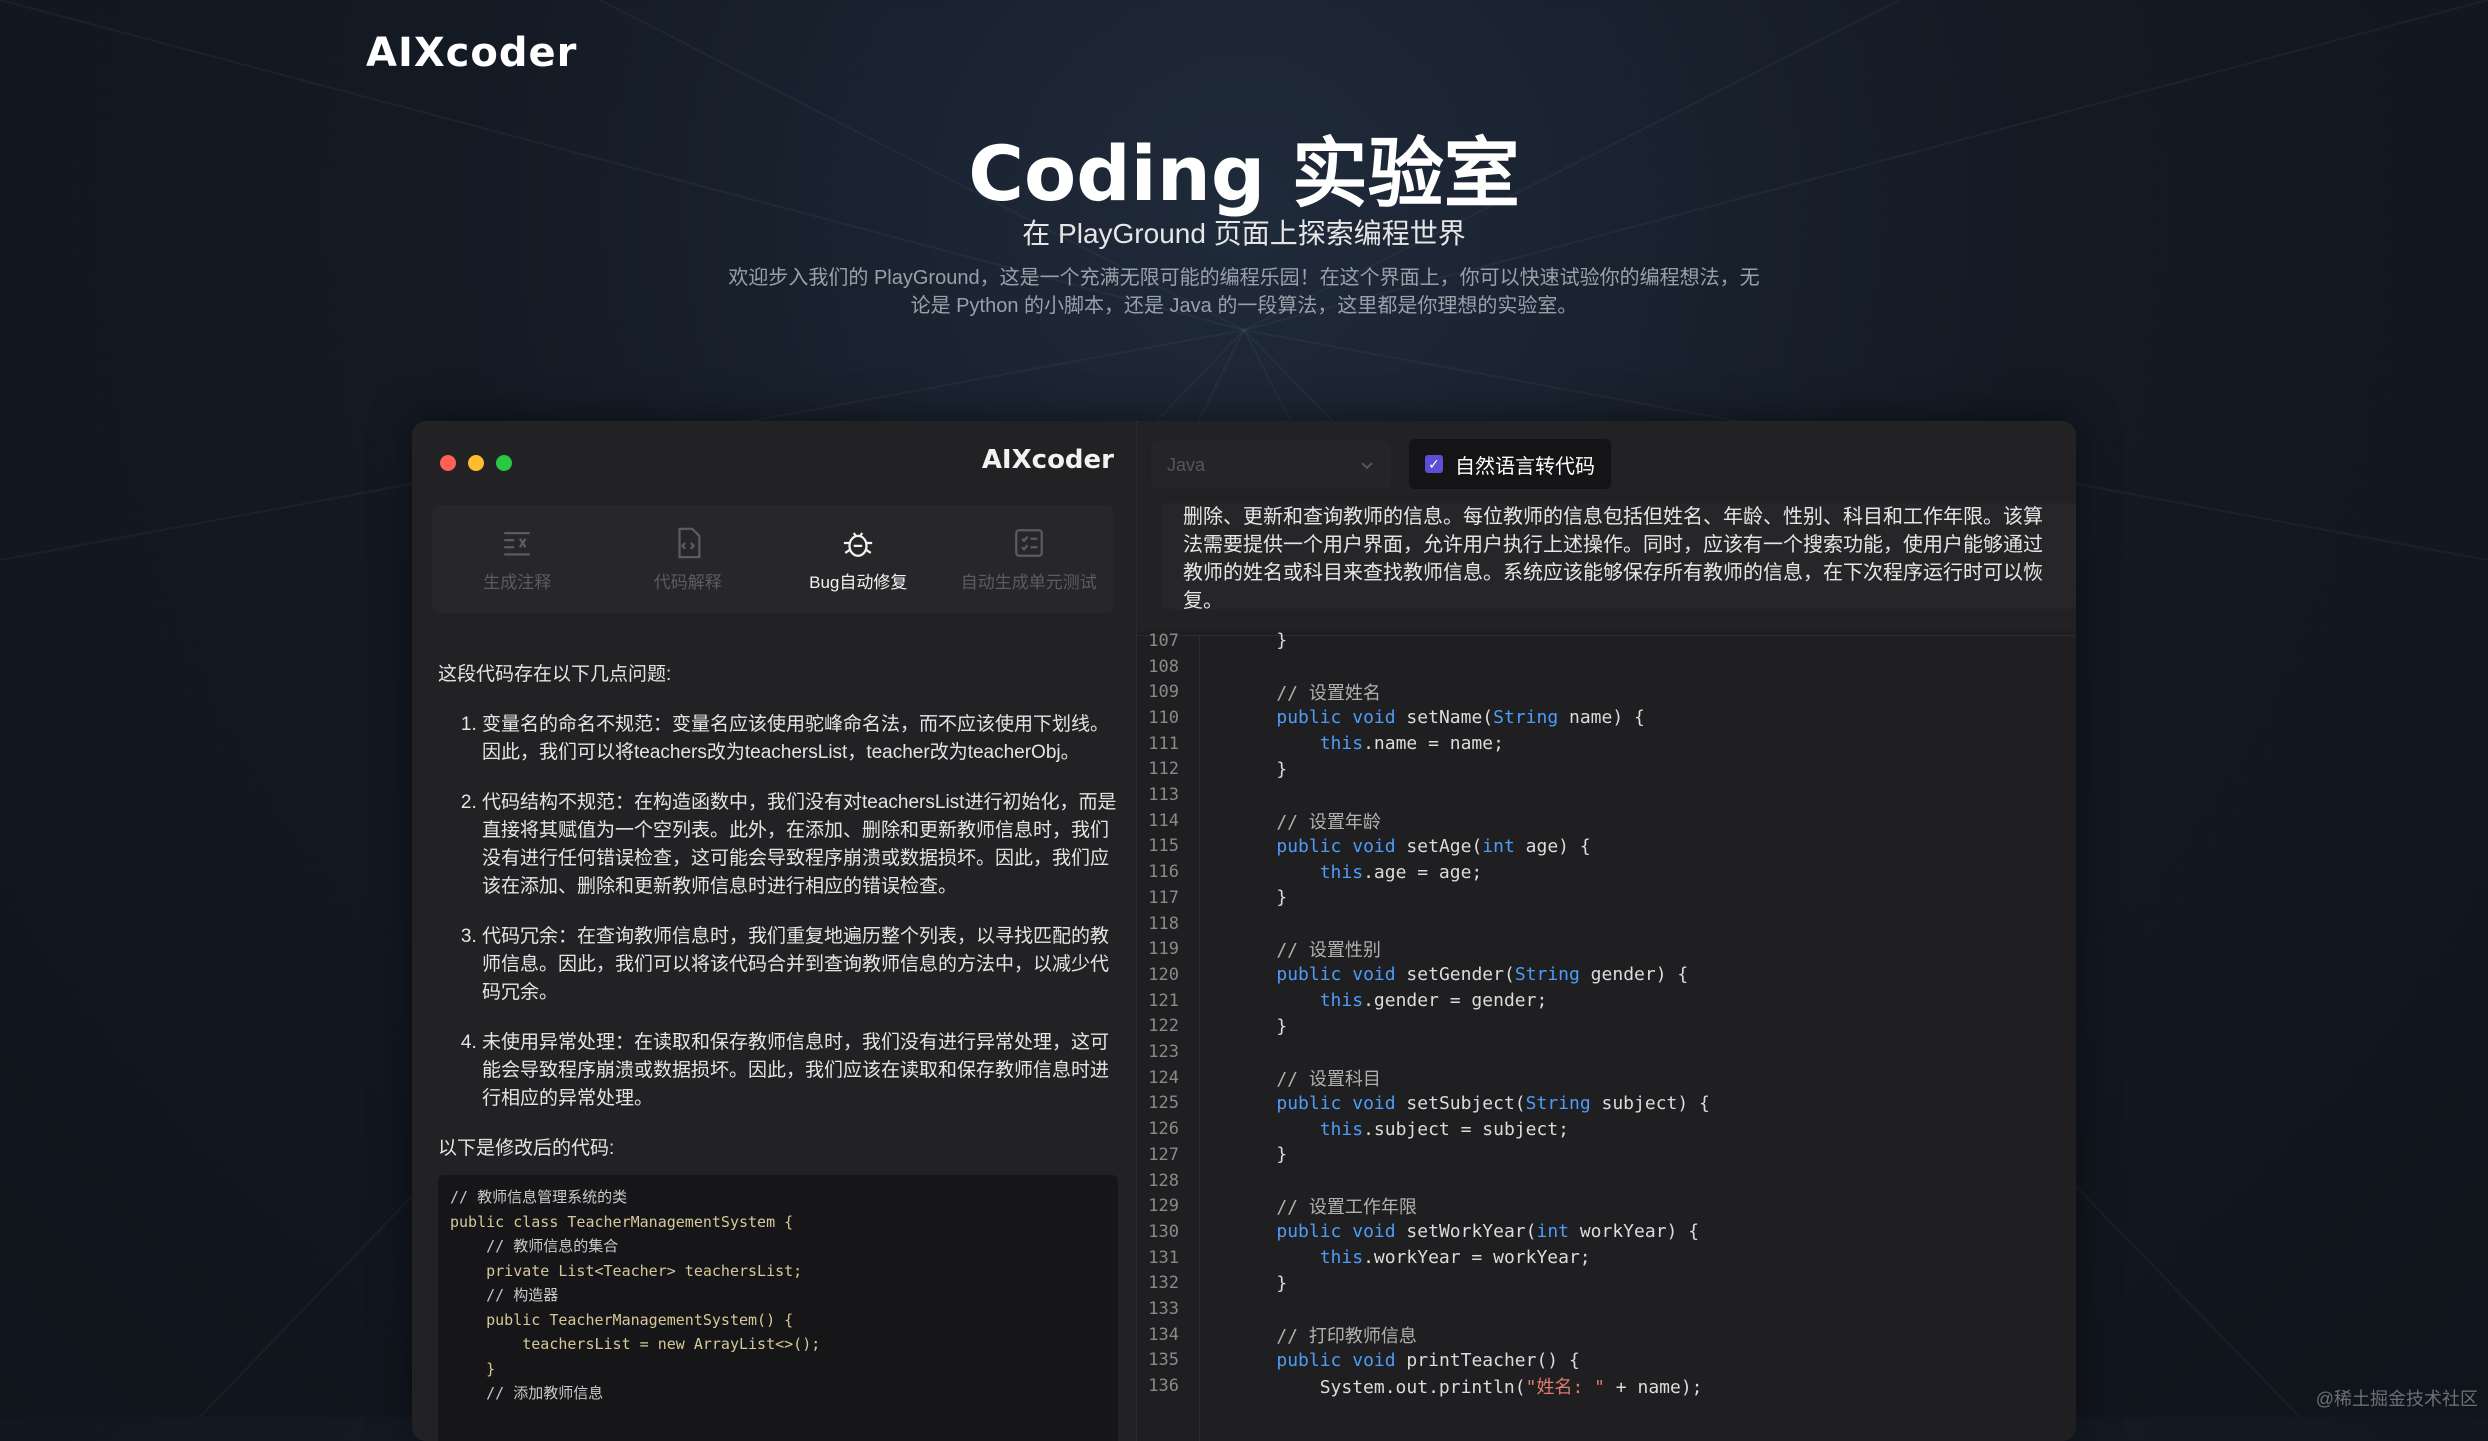 The height and width of the screenshot is (1441, 2488). What do you see at coordinates (1271, 465) in the screenshot?
I see `language-select: Java` at bounding box center [1271, 465].